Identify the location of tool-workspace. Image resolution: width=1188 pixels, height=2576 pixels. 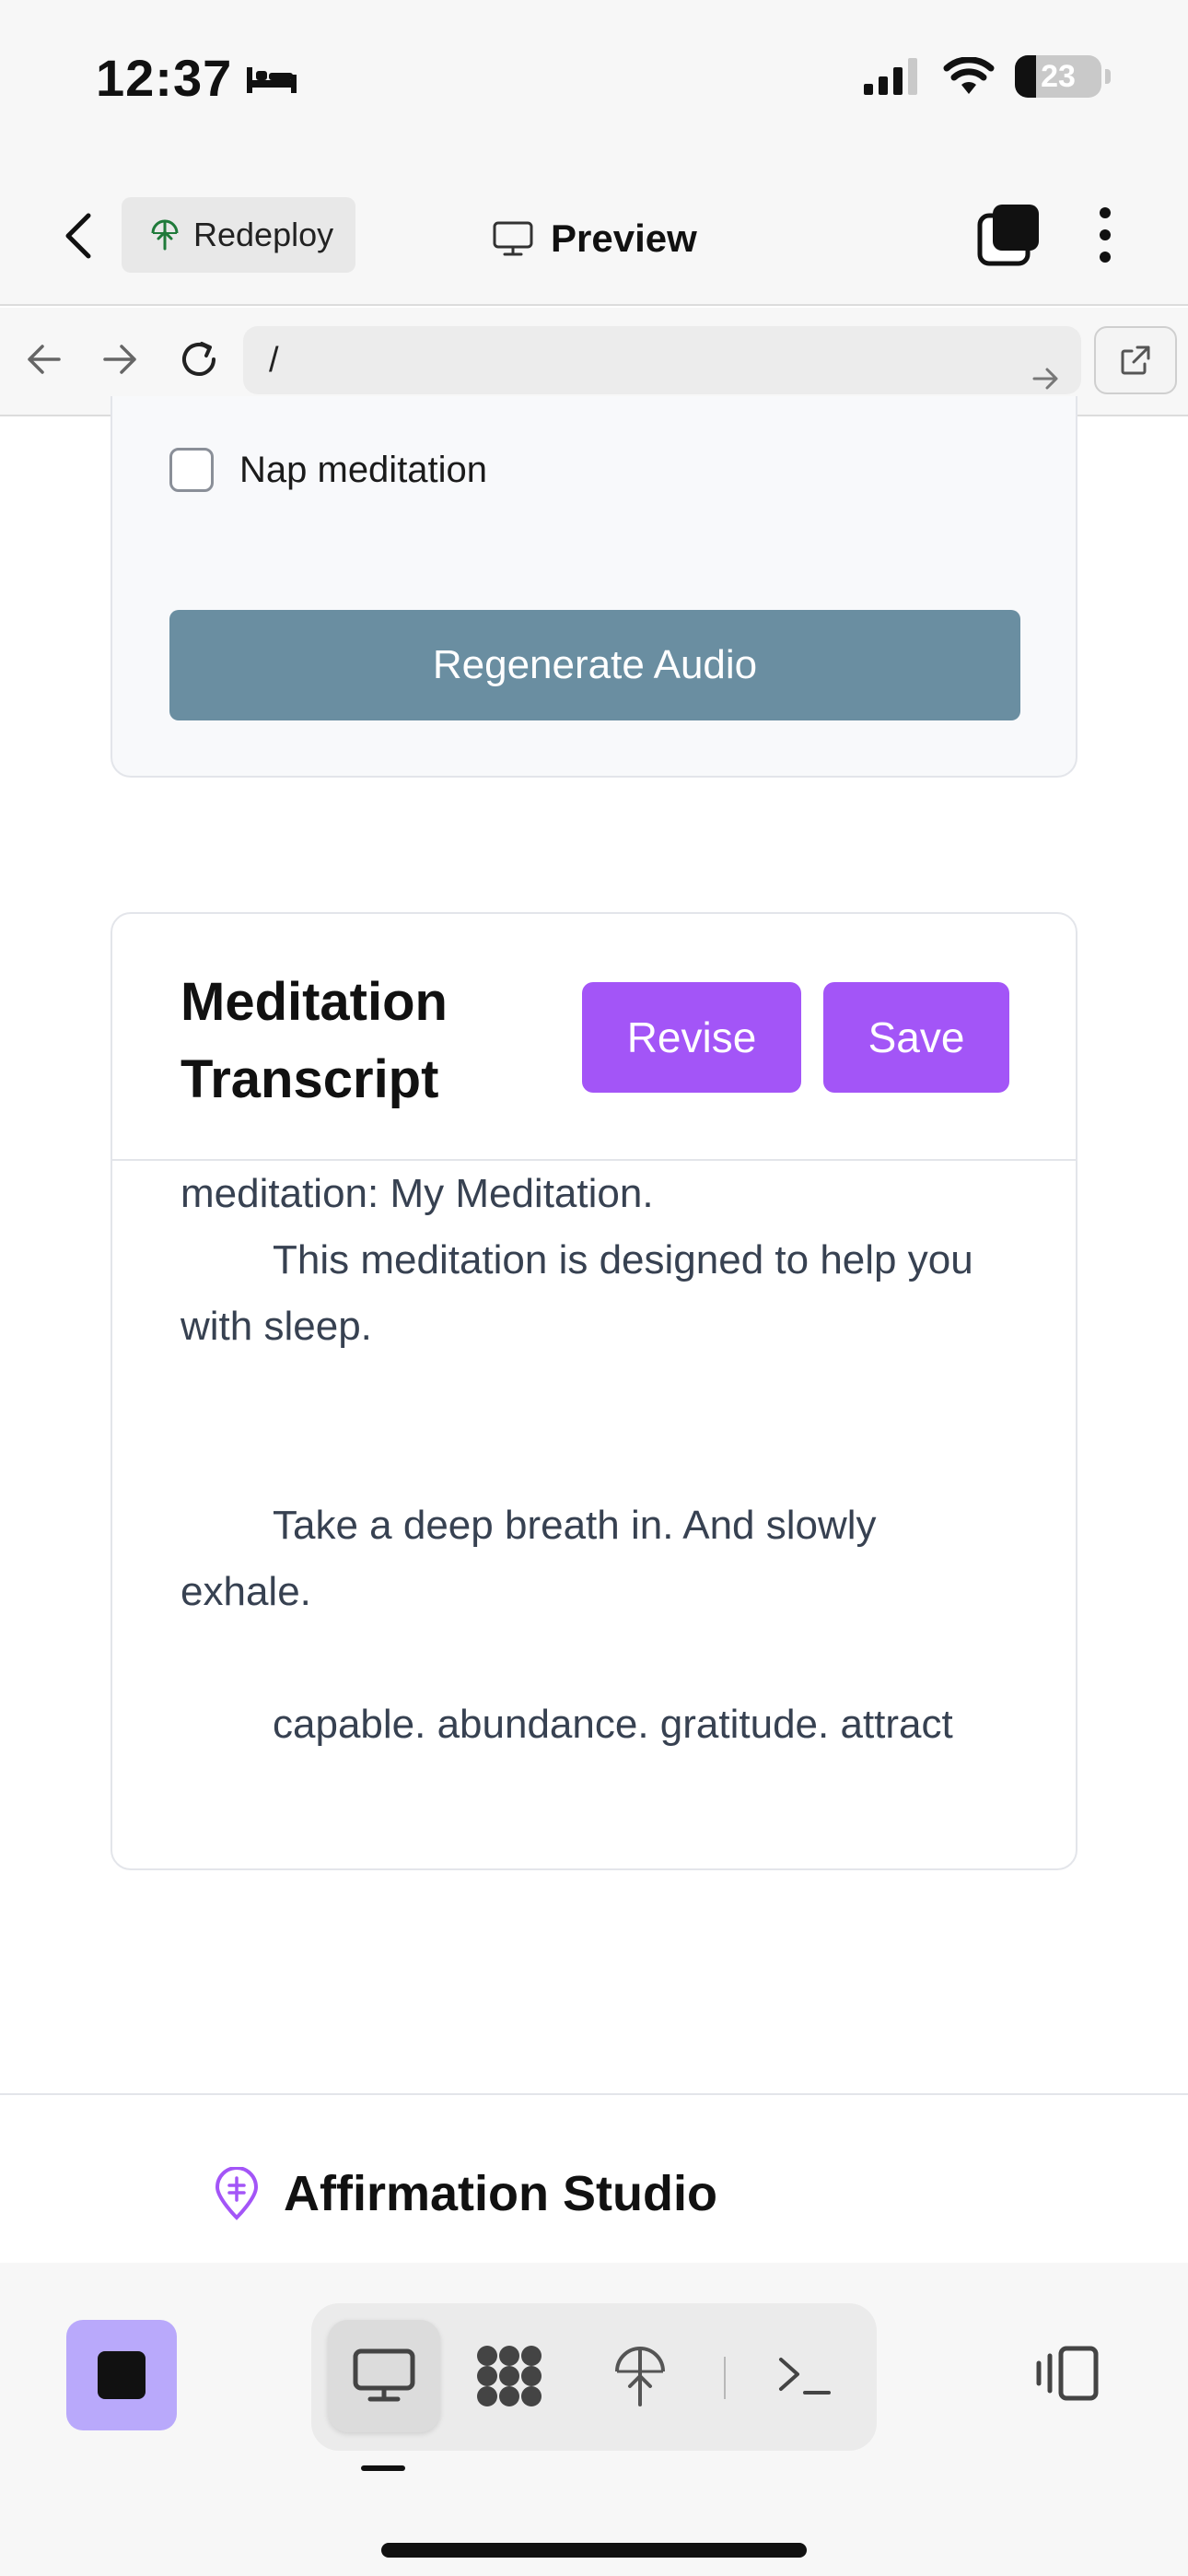
(509, 2376).